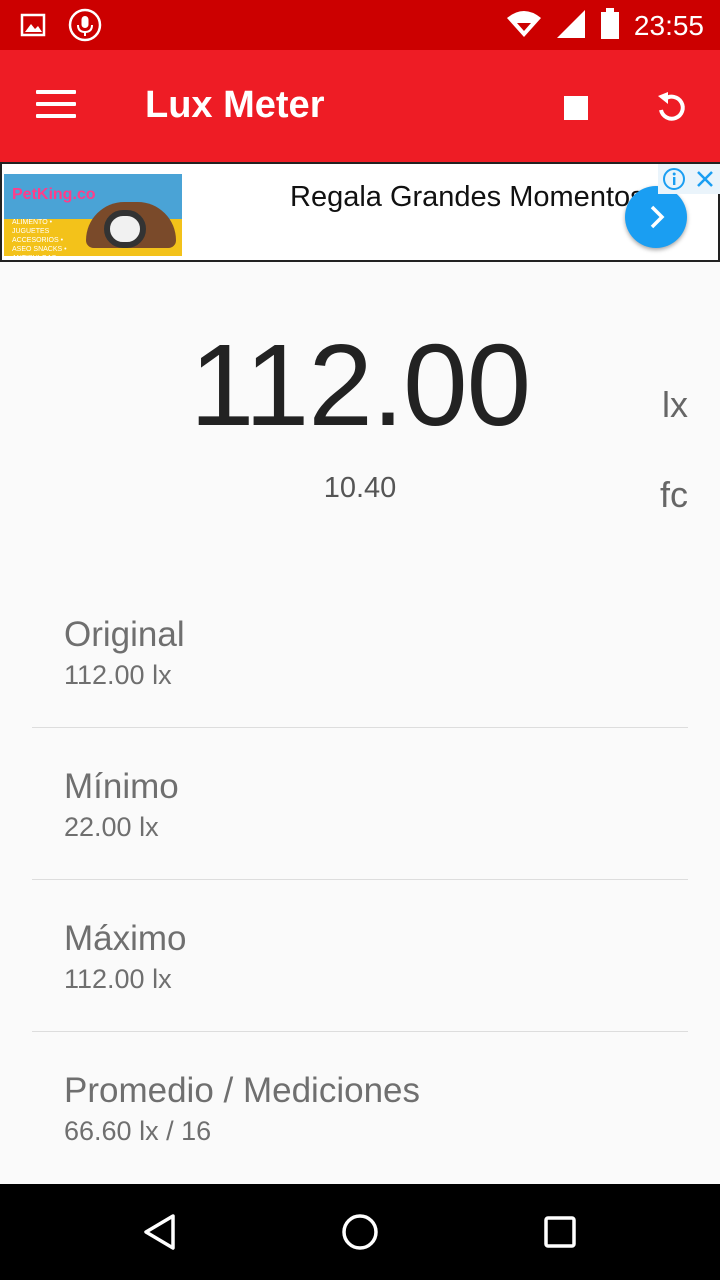  I want to click on signal-icon, so click(571, 26).